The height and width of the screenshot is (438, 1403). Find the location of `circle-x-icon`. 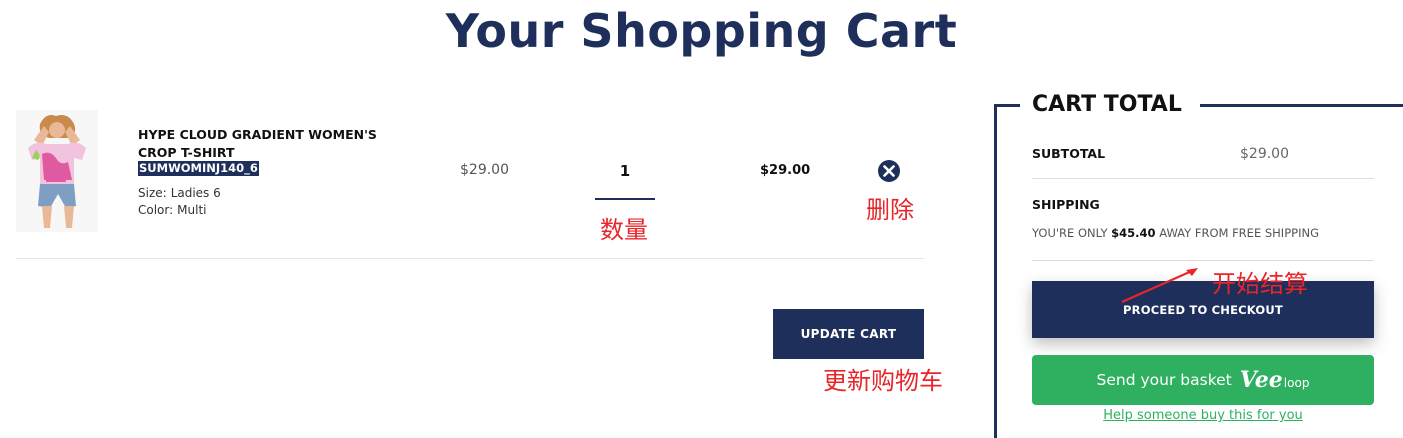

circle-x-icon is located at coordinates (889, 171).